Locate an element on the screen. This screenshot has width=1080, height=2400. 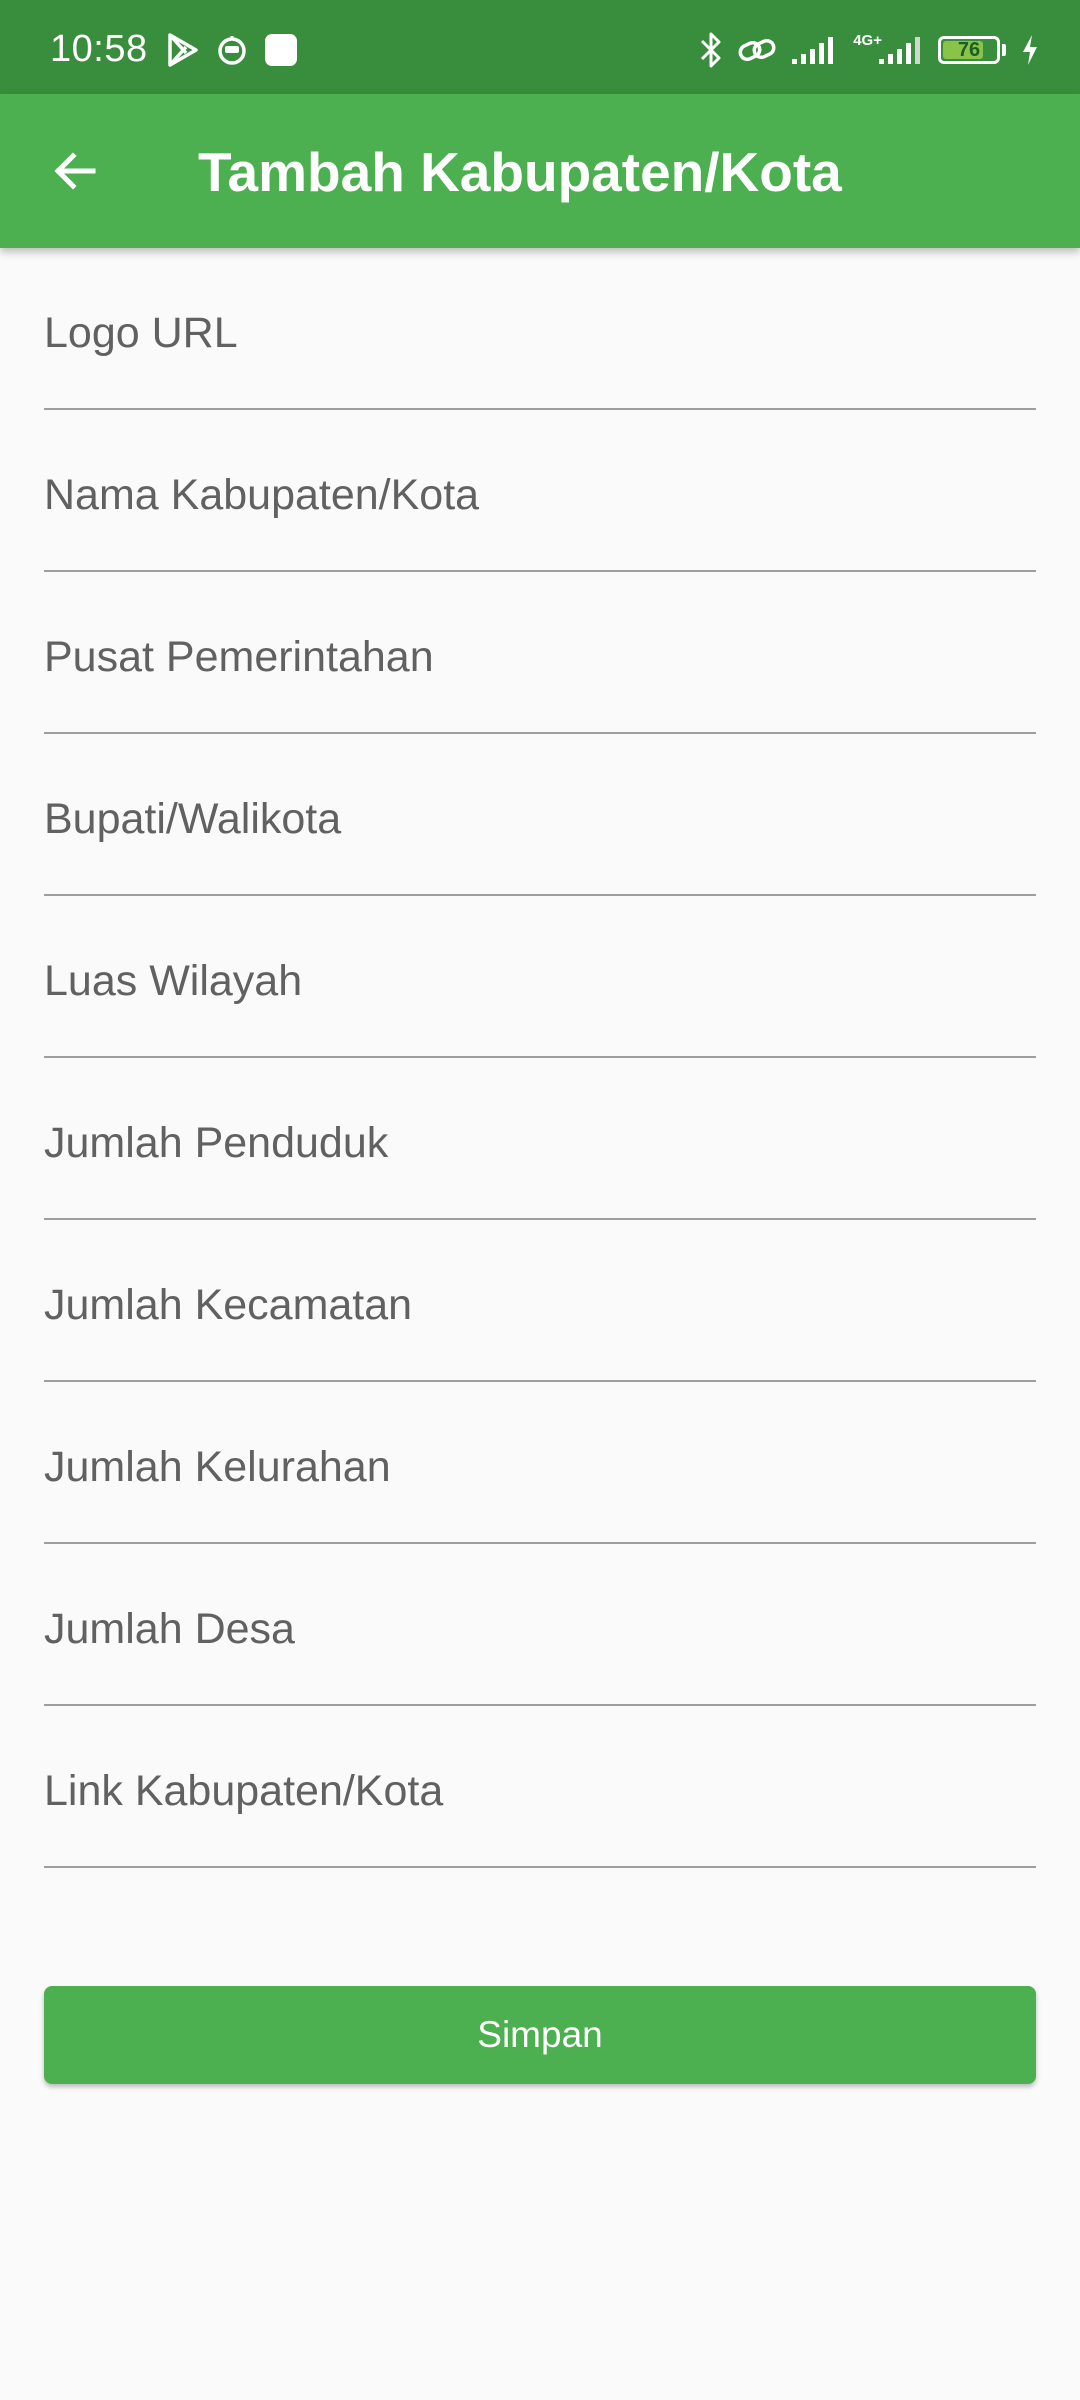
area-input is located at coordinates (540, 975).